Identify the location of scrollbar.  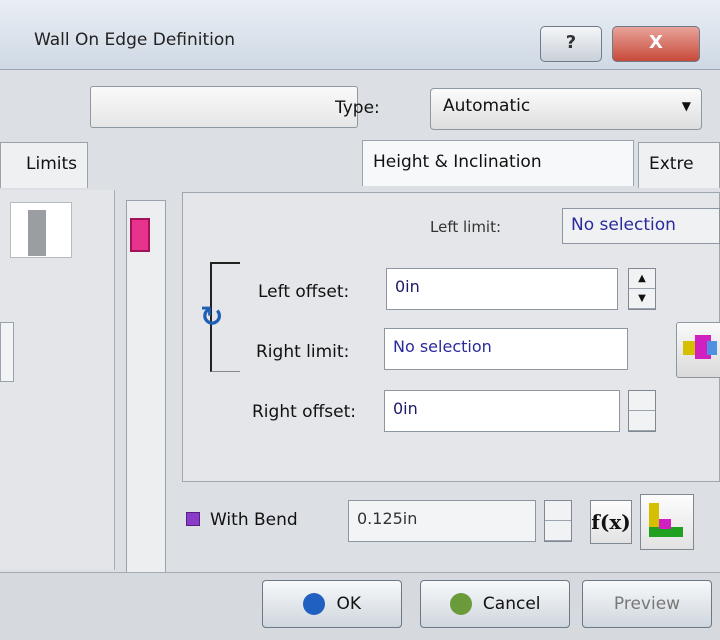
(146, 390).